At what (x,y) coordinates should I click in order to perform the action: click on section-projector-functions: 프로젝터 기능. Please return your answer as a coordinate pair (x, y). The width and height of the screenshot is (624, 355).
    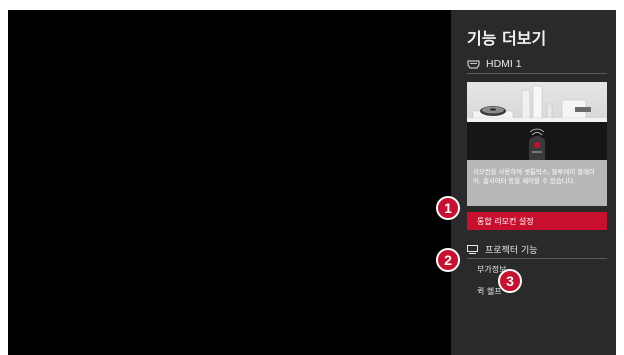
    Looking at the image, I should click on (537, 249).